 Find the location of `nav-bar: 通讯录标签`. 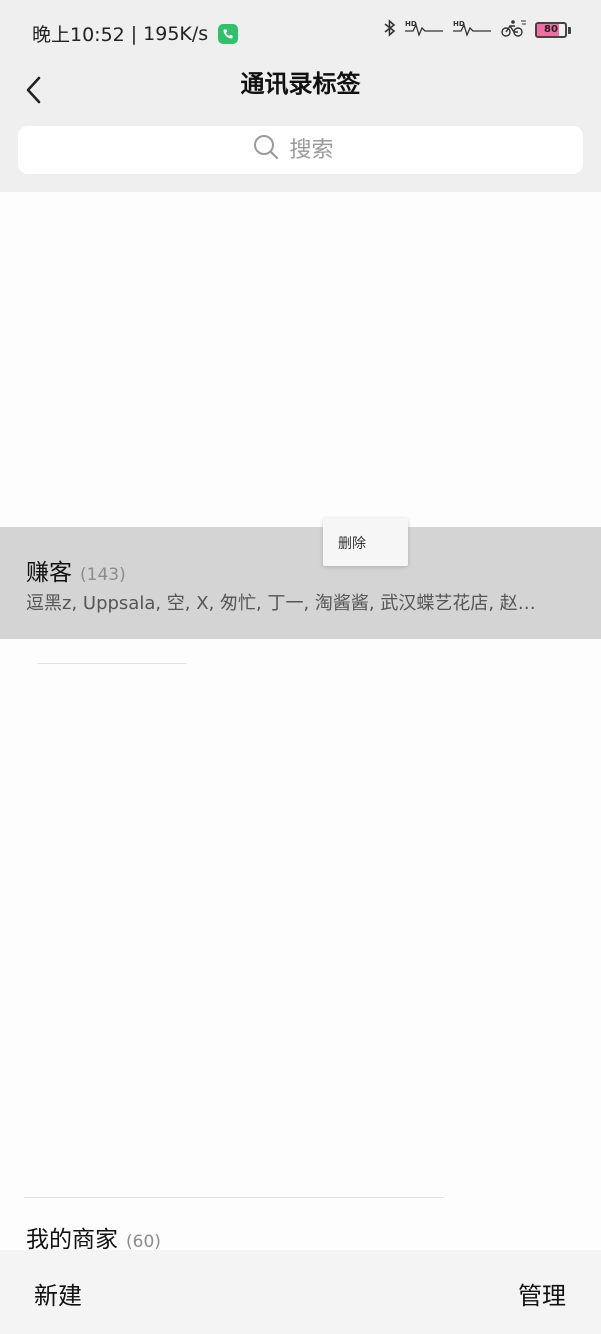

nav-bar: 通讯录标签 is located at coordinates (300, 94).